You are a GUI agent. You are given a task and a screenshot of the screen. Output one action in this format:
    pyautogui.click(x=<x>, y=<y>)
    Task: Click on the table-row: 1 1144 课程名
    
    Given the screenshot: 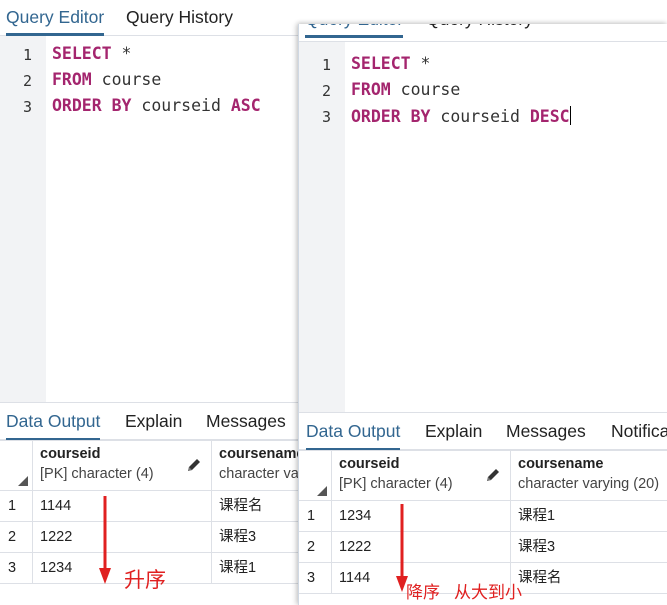 What is the action you would take?
    pyautogui.click(x=150, y=506)
    